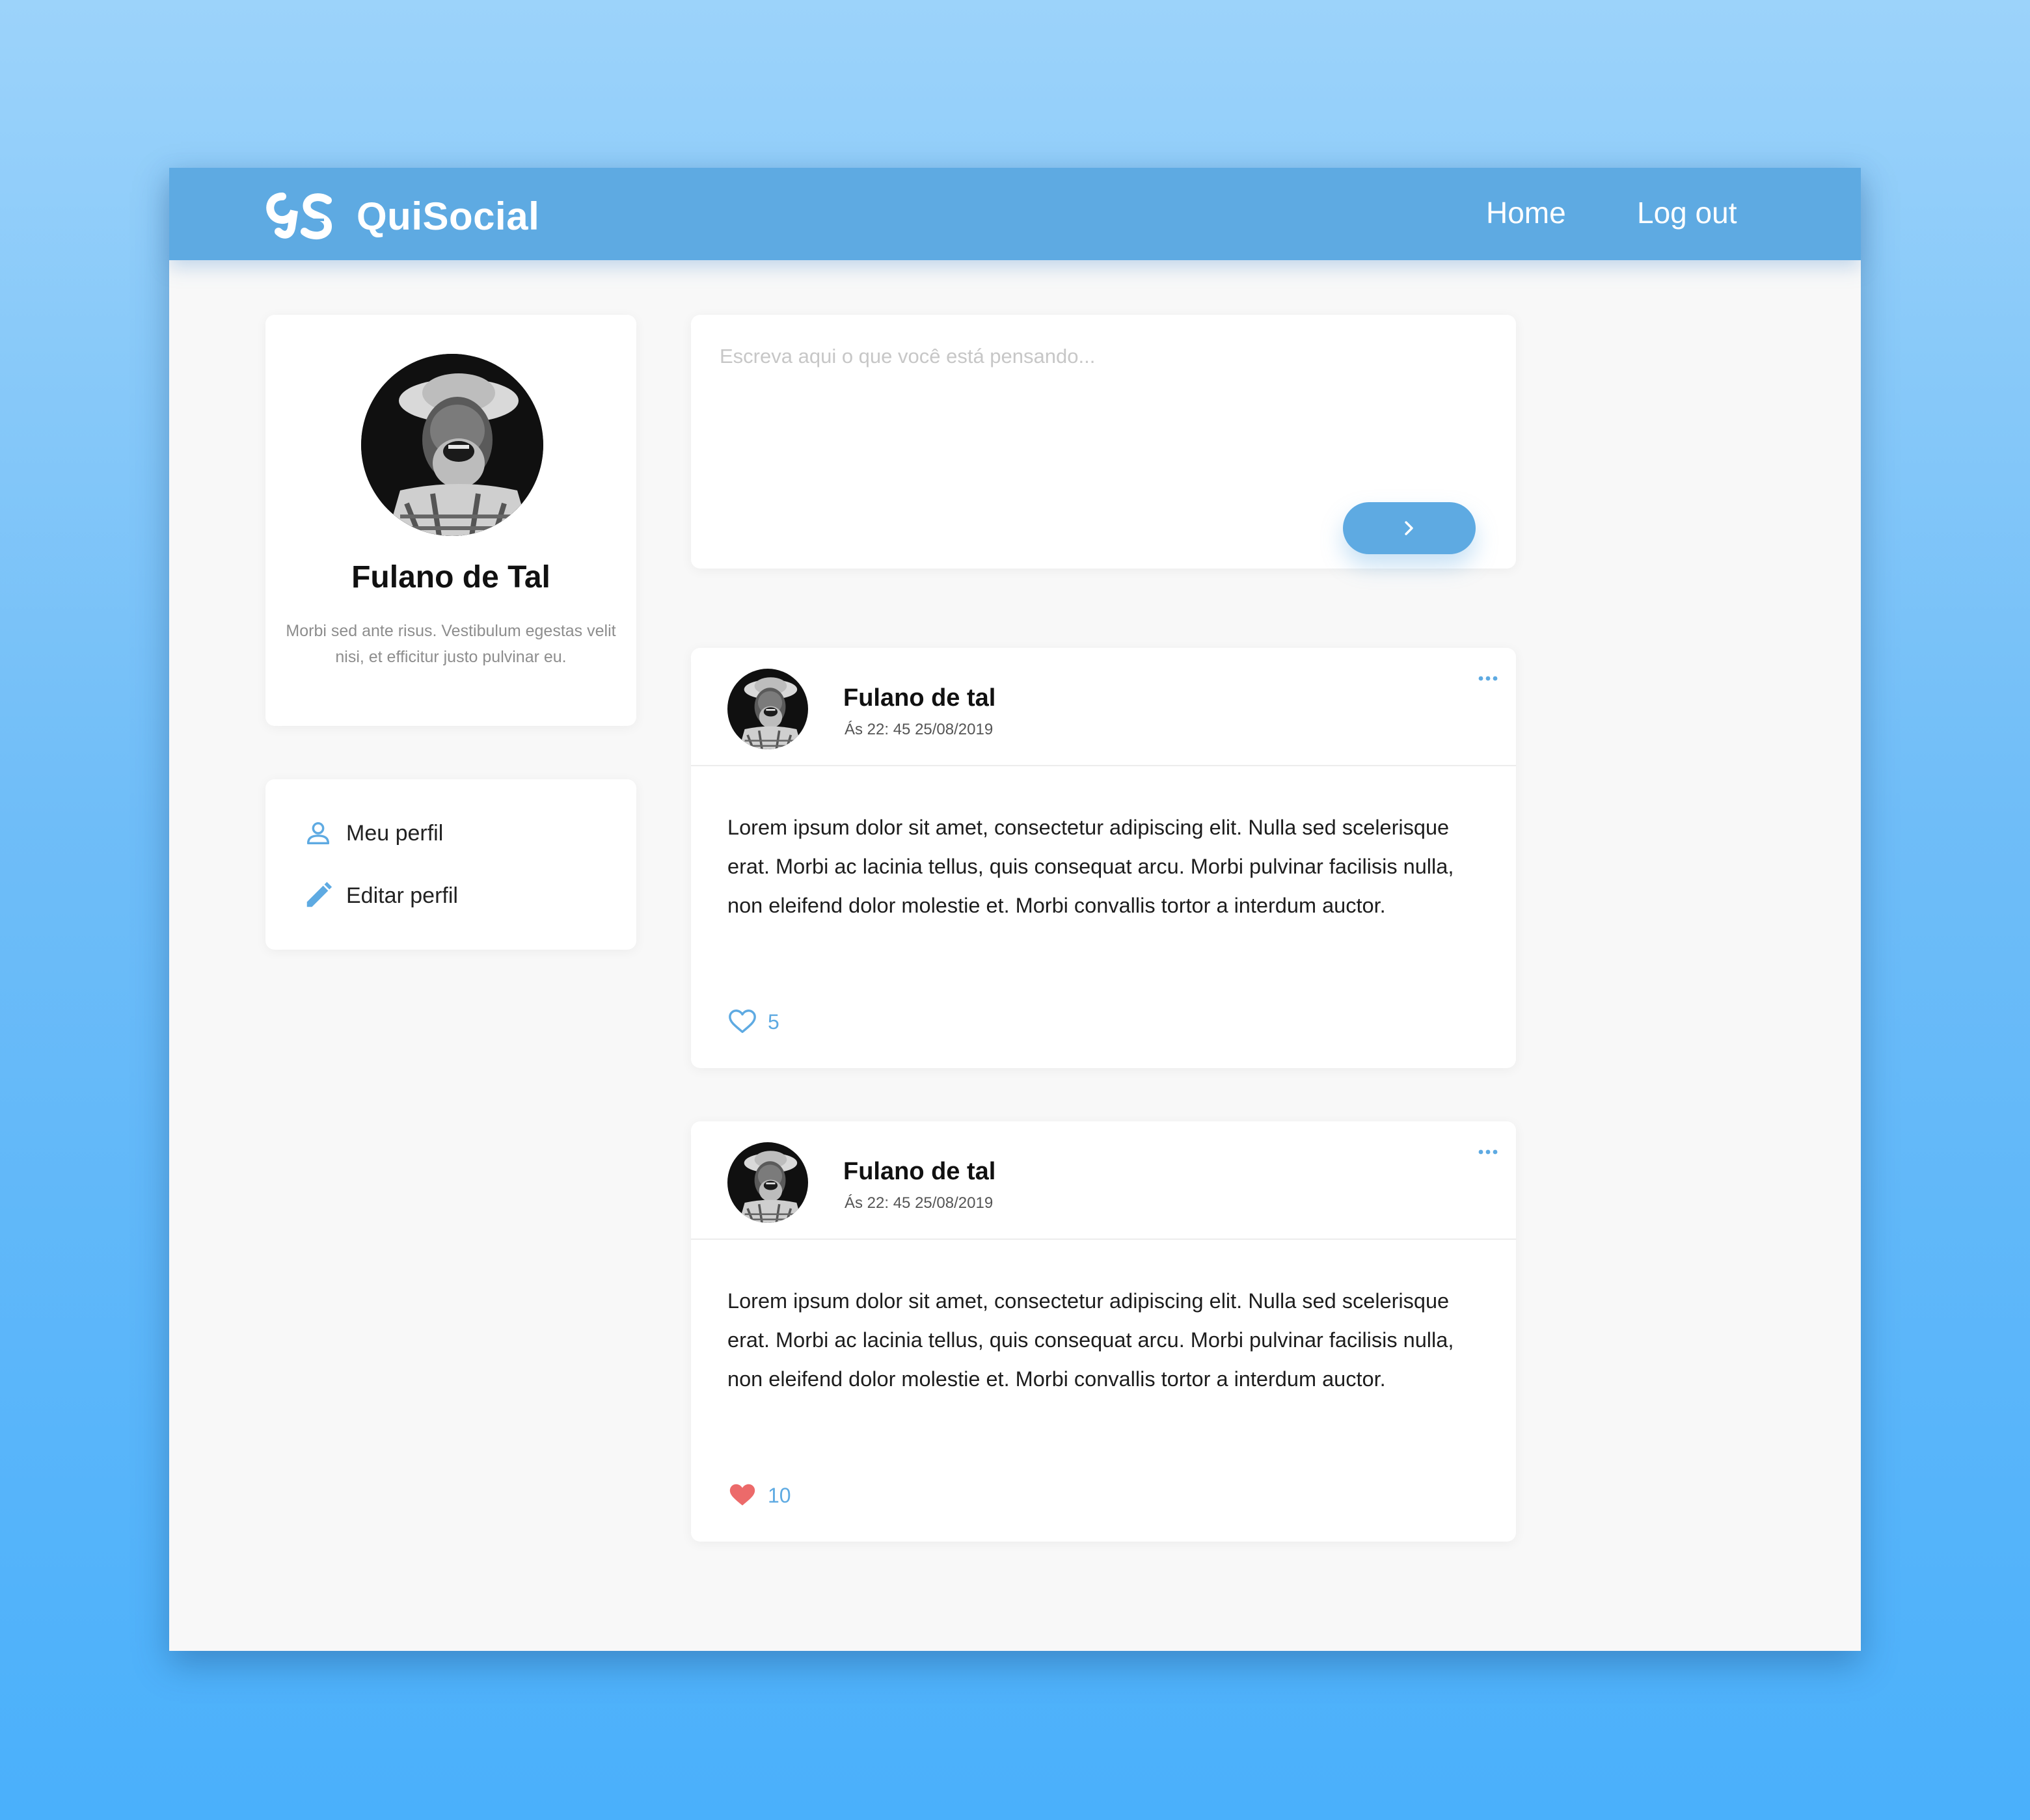 This screenshot has width=2030, height=1820. Describe the element at coordinates (402, 896) in the screenshot. I see `menu-item-label: Editar perfil` at that location.